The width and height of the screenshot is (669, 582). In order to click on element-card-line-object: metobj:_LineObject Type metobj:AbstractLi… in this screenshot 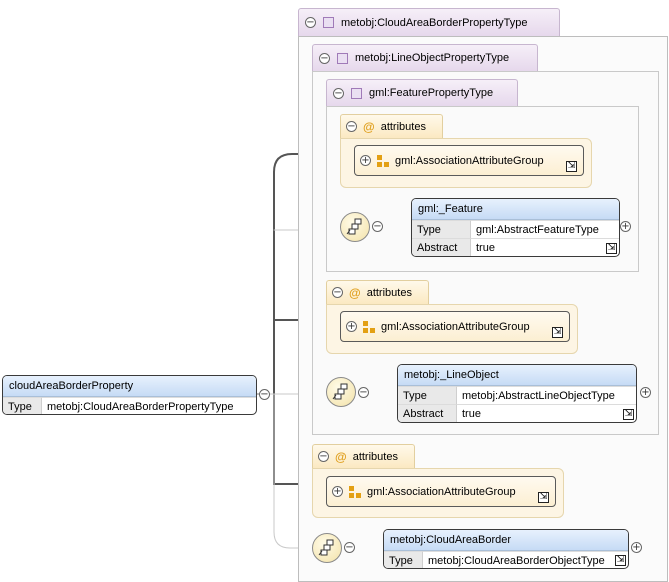, I will do `click(517, 393)`.